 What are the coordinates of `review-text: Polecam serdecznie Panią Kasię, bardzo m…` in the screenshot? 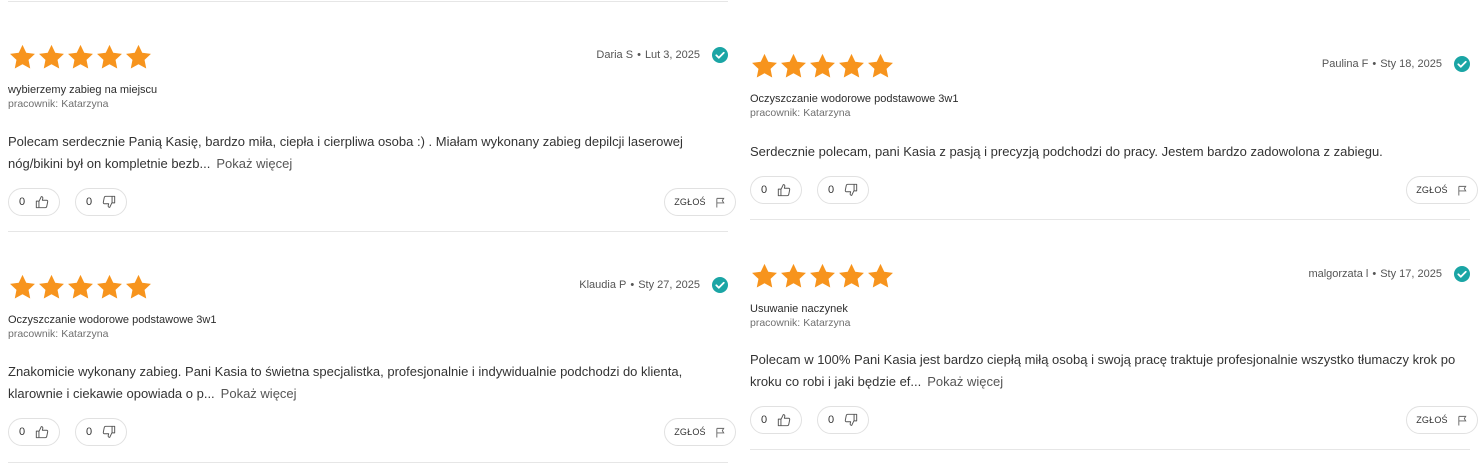 It's located at (368, 153).